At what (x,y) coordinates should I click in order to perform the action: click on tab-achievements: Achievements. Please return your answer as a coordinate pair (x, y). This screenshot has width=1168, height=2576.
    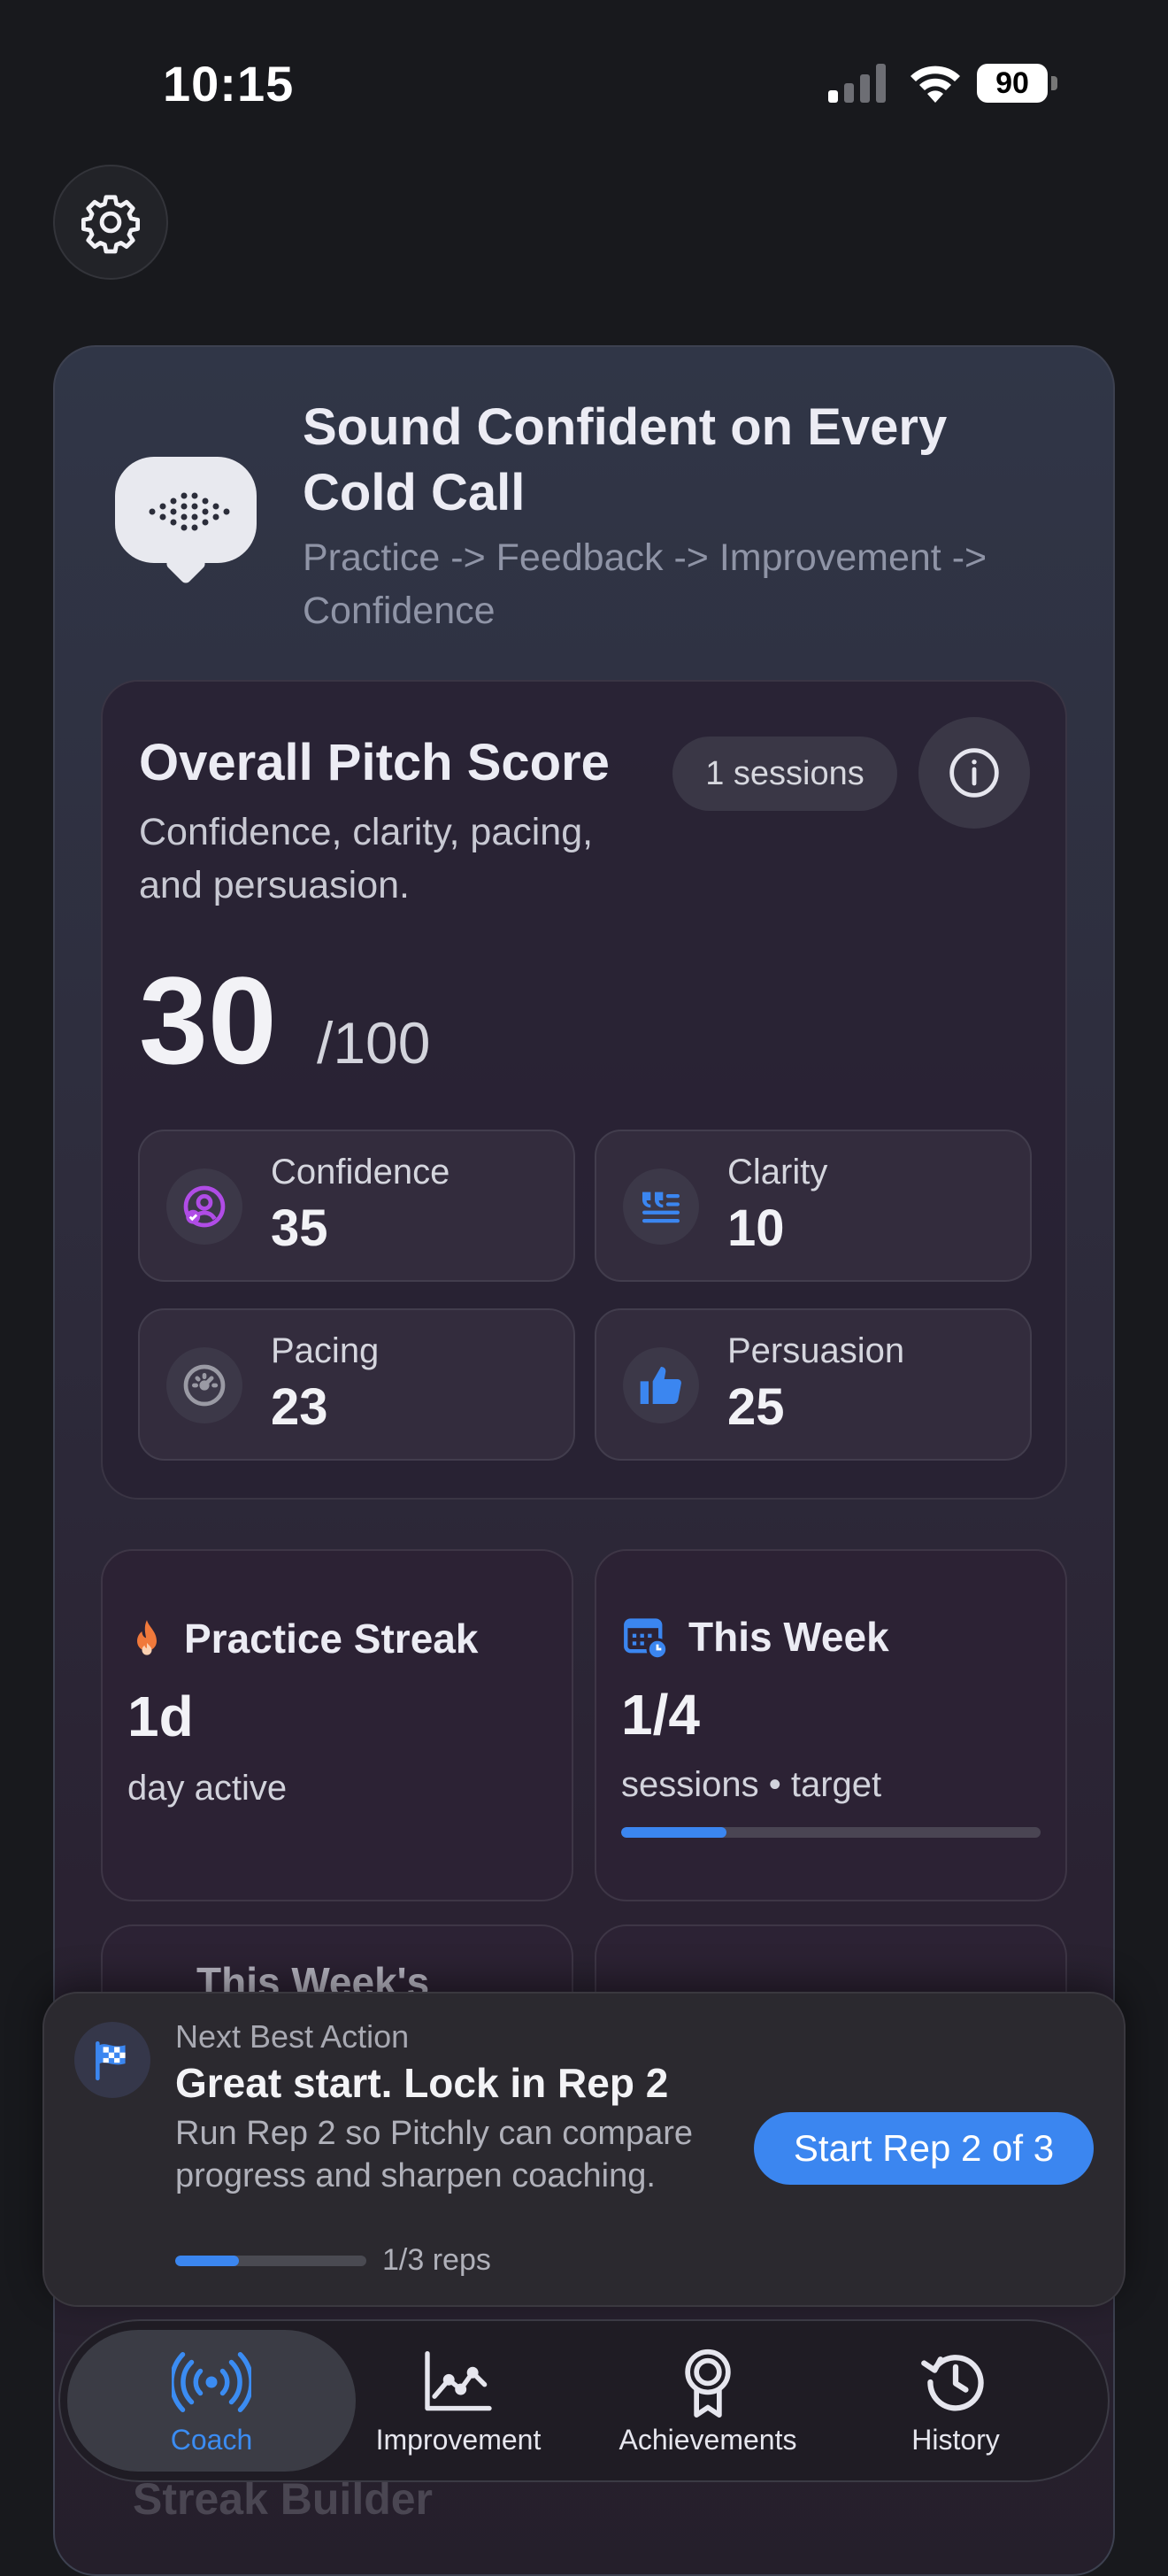
    Looking at the image, I should click on (708, 2401).